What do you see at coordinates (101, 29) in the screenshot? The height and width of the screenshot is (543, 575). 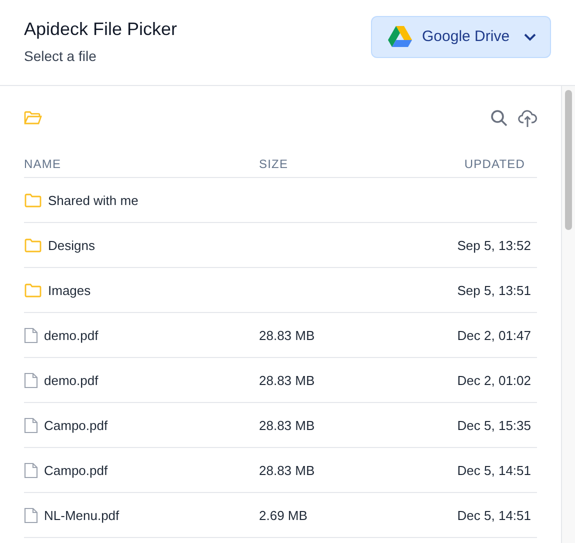 I see `dialog-title: Apideck File Picker` at bounding box center [101, 29].